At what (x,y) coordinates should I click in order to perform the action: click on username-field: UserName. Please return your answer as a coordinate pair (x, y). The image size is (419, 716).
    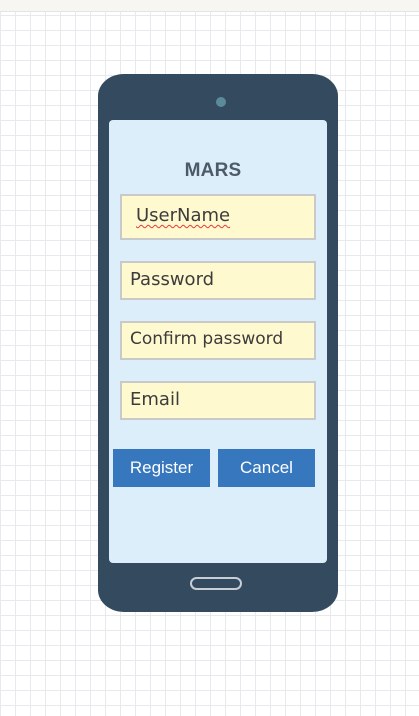
    Looking at the image, I should click on (218, 217).